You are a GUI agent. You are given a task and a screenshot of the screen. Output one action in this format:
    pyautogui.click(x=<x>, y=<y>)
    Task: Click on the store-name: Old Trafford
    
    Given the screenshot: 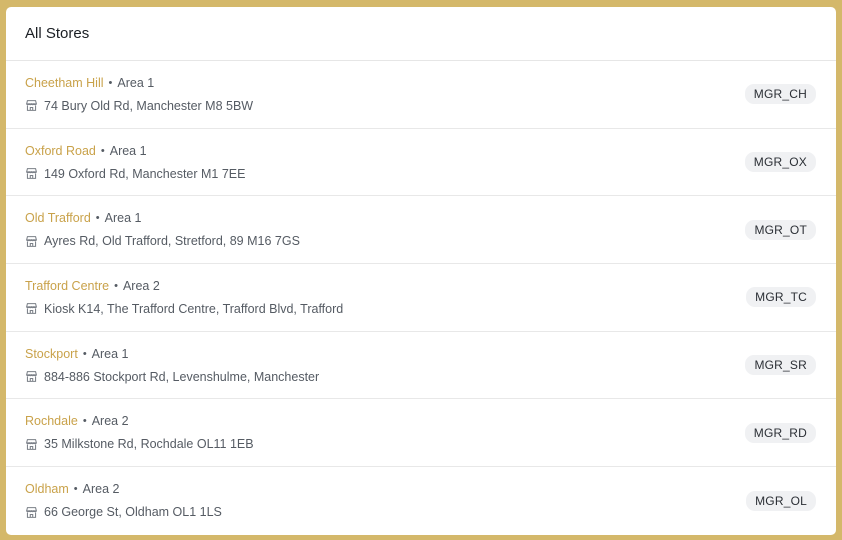 What is the action you would take?
    pyautogui.click(x=58, y=218)
    